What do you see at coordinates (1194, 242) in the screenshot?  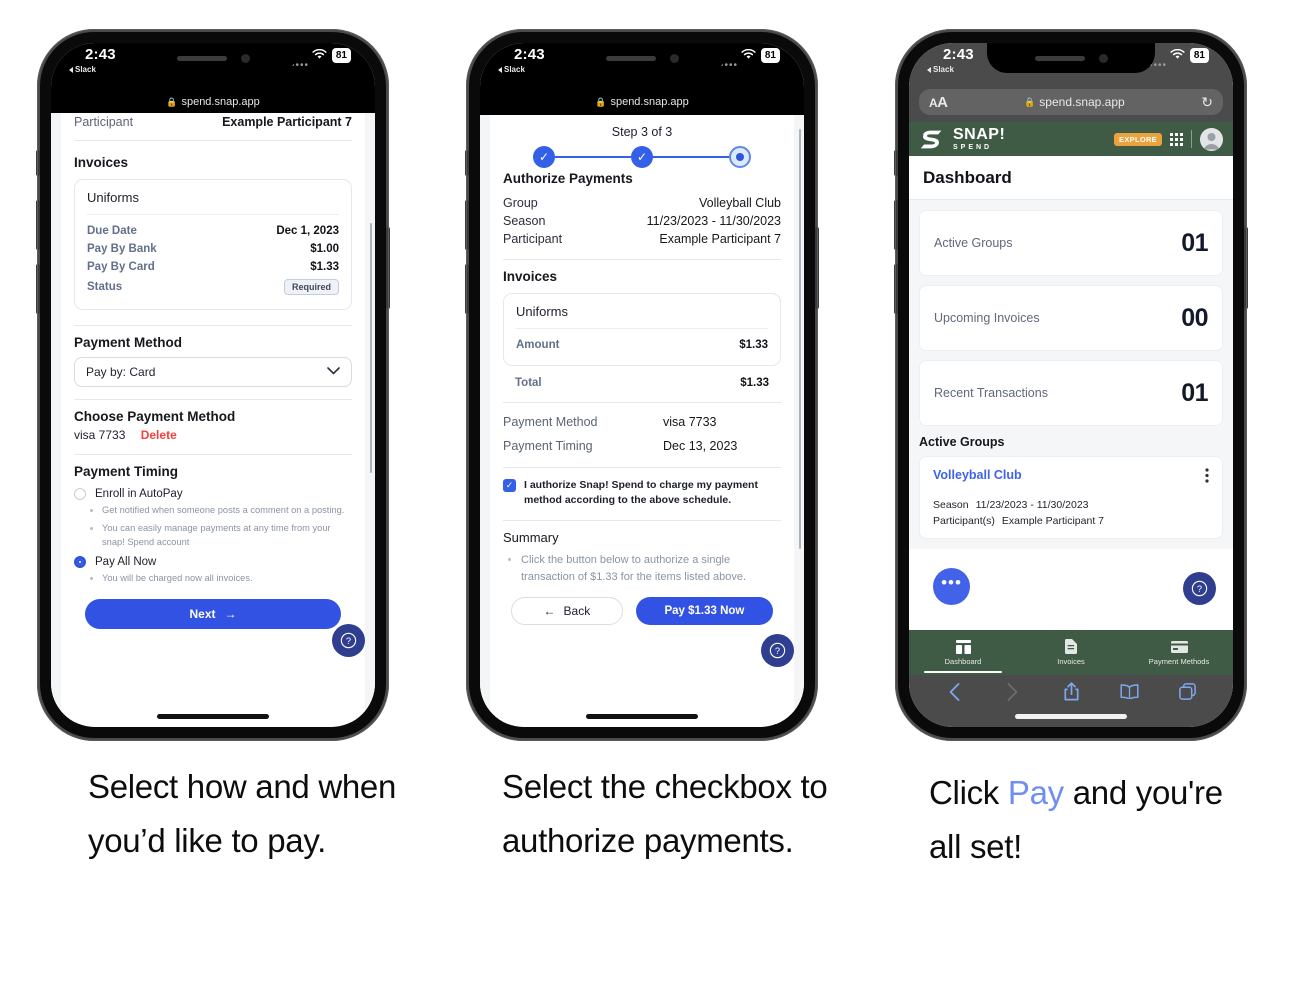 I see `stat-value: 01` at bounding box center [1194, 242].